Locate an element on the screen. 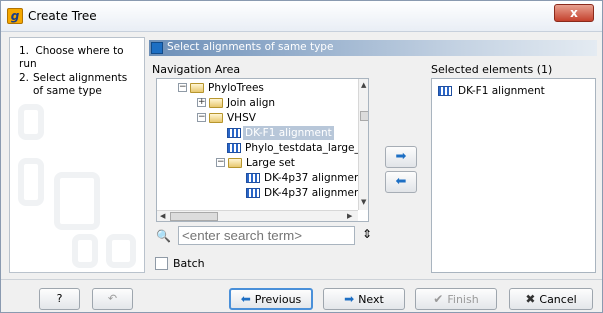  next-button: ➡ Next is located at coordinates (364, 299).